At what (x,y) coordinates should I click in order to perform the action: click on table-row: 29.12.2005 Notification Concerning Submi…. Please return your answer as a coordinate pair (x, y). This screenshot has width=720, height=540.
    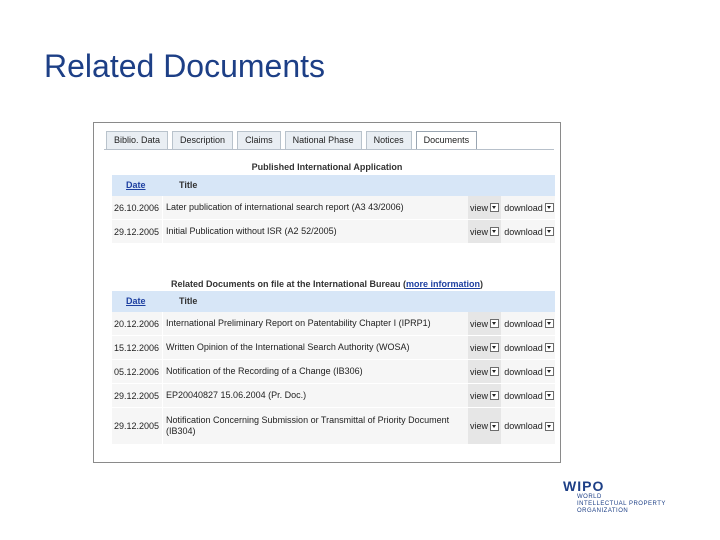
    Looking at the image, I should click on (333, 426).